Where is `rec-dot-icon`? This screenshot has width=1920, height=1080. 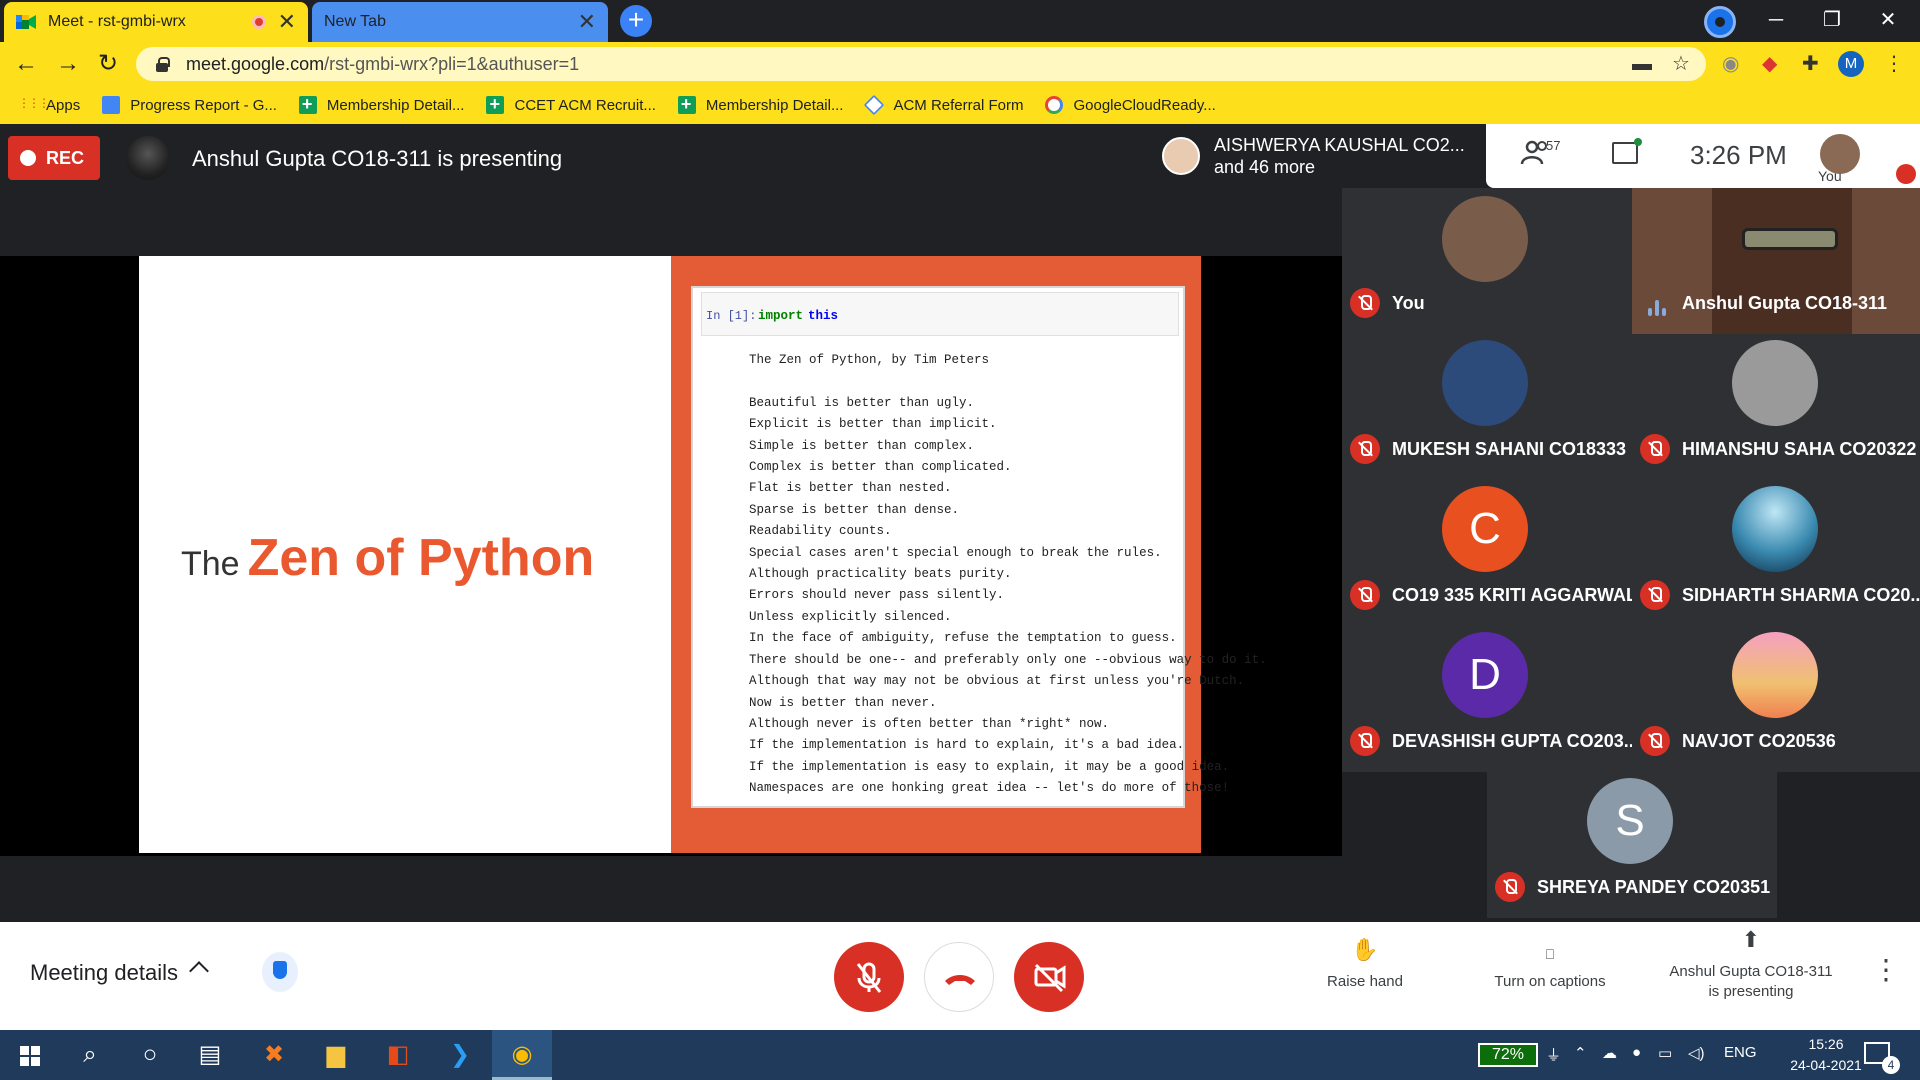 rec-dot-icon is located at coordinates (28, 158).